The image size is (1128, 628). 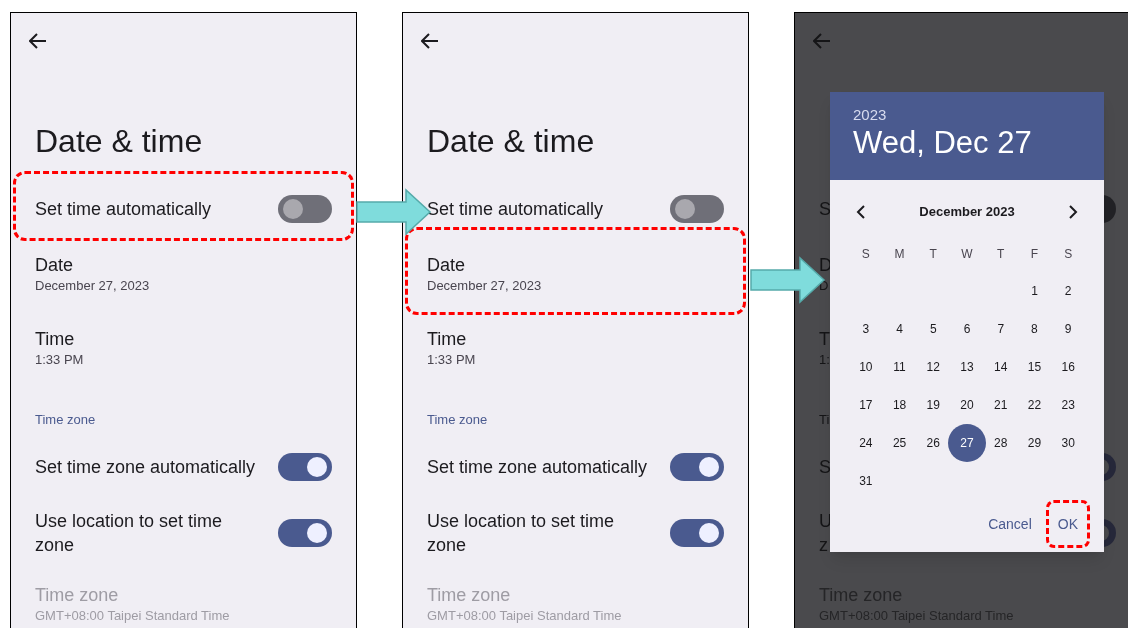 I want to click on year-label: 2023, so click(x=967, y=115).